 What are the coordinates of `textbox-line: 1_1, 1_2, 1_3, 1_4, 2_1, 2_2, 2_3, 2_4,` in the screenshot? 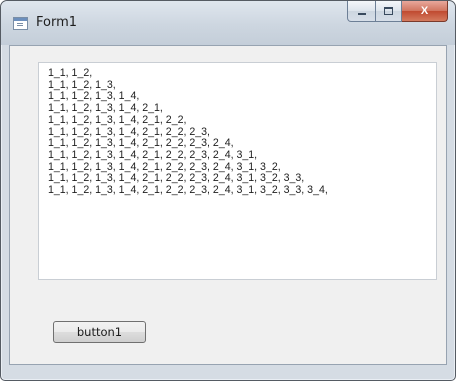 It's located at (141, 143).